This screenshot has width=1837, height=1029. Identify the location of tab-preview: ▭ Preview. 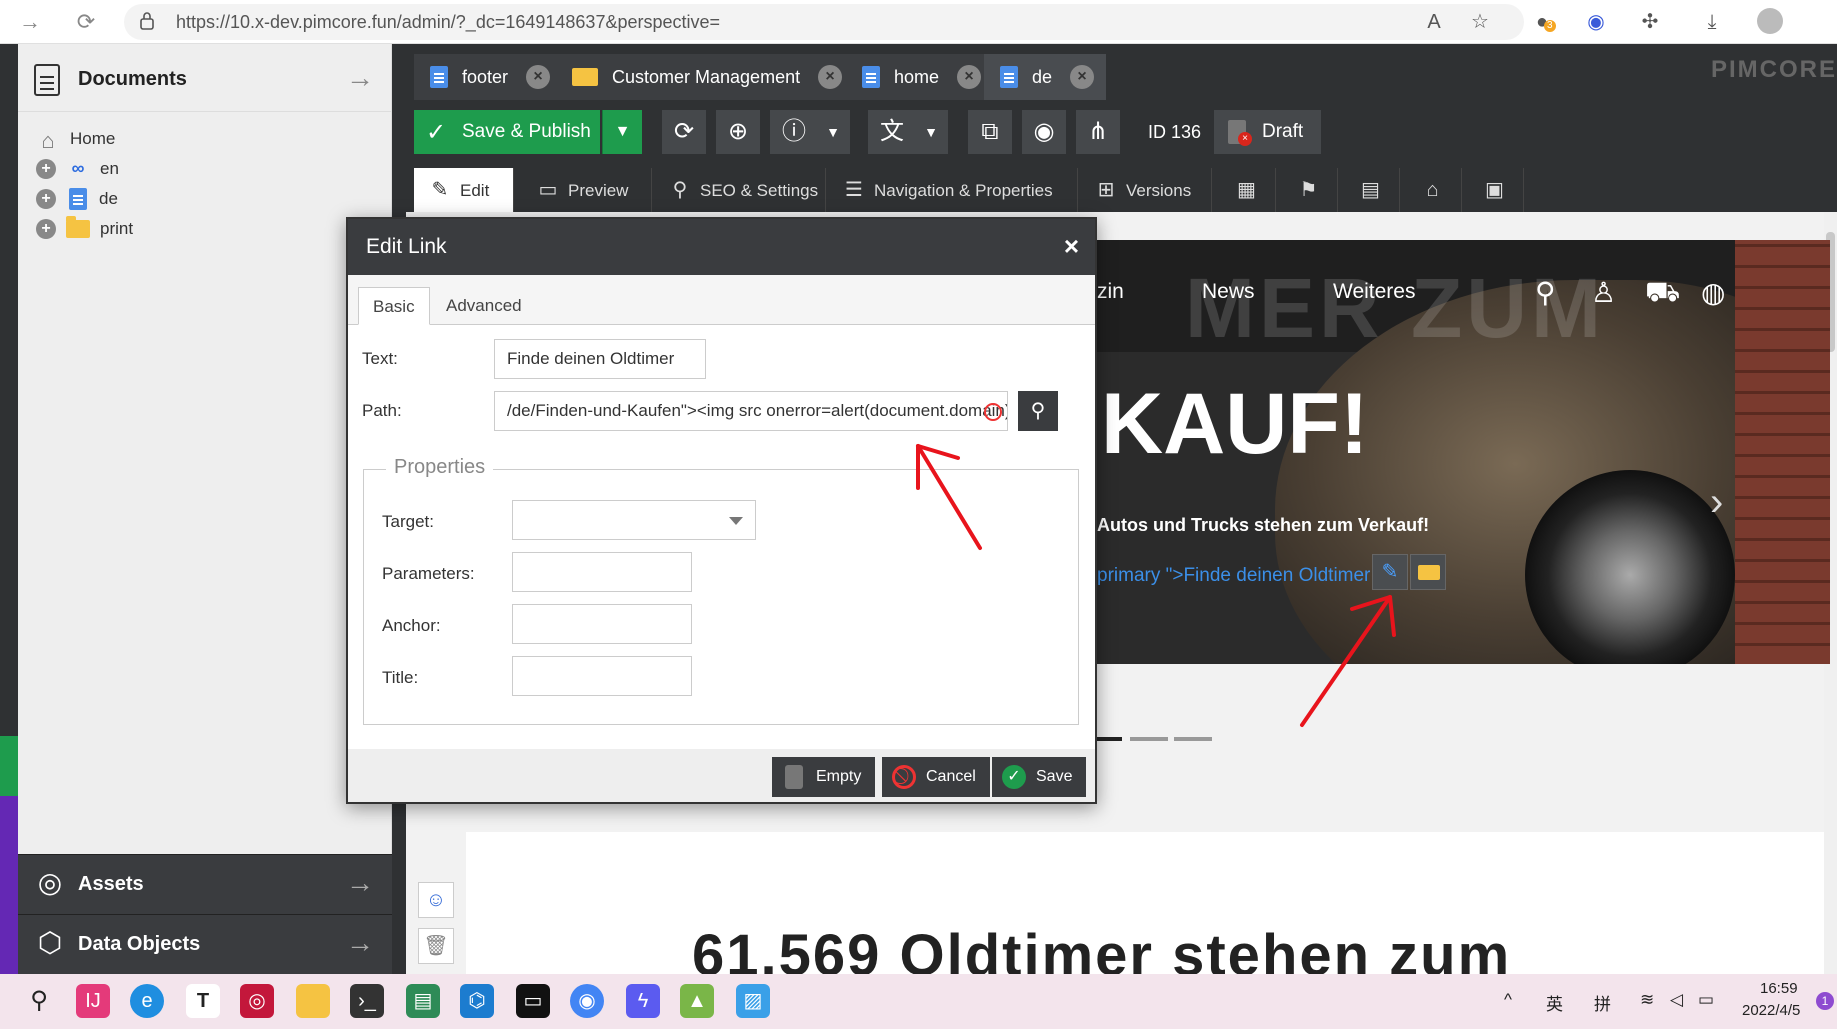
(588, 190).